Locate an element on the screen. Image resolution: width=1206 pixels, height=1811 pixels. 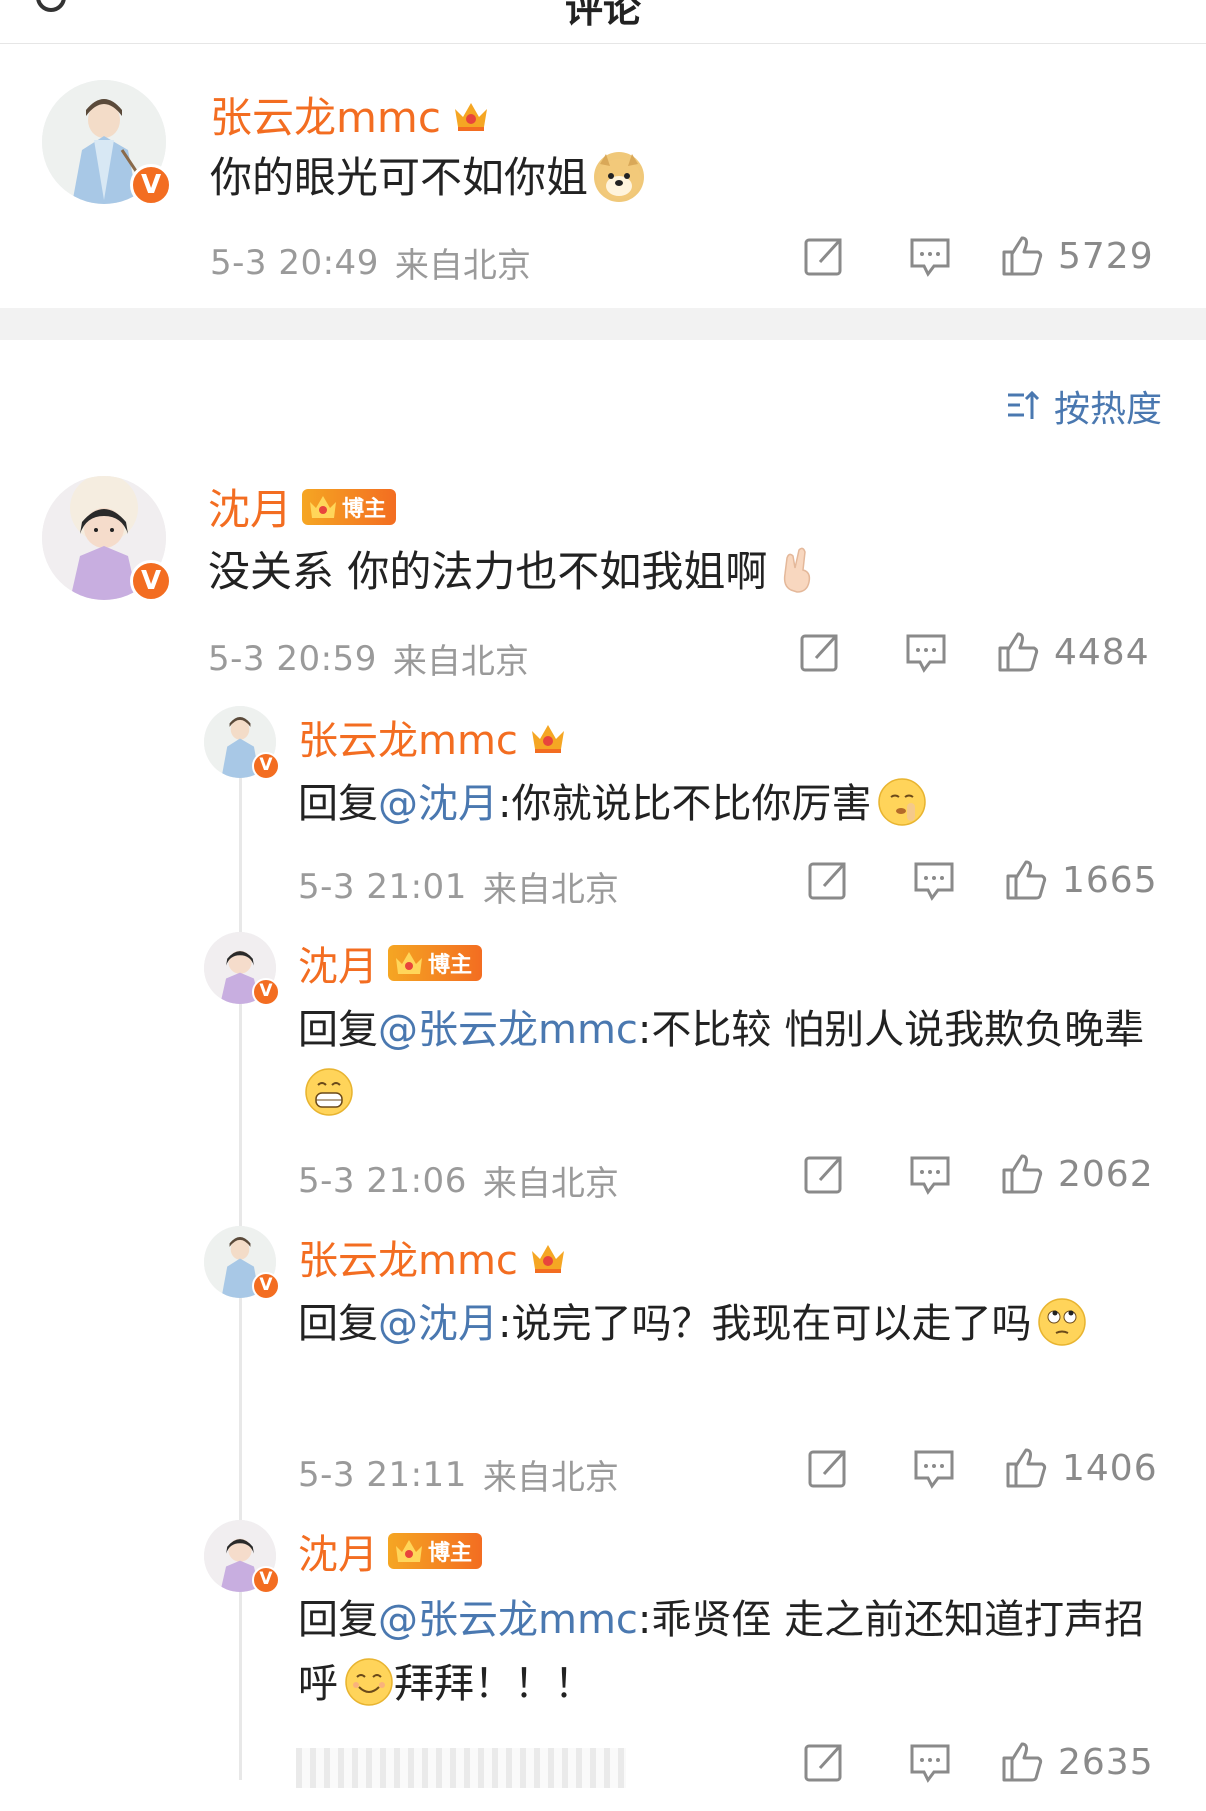
sort-button: 按热度 is located at coordinates (1083, 406).